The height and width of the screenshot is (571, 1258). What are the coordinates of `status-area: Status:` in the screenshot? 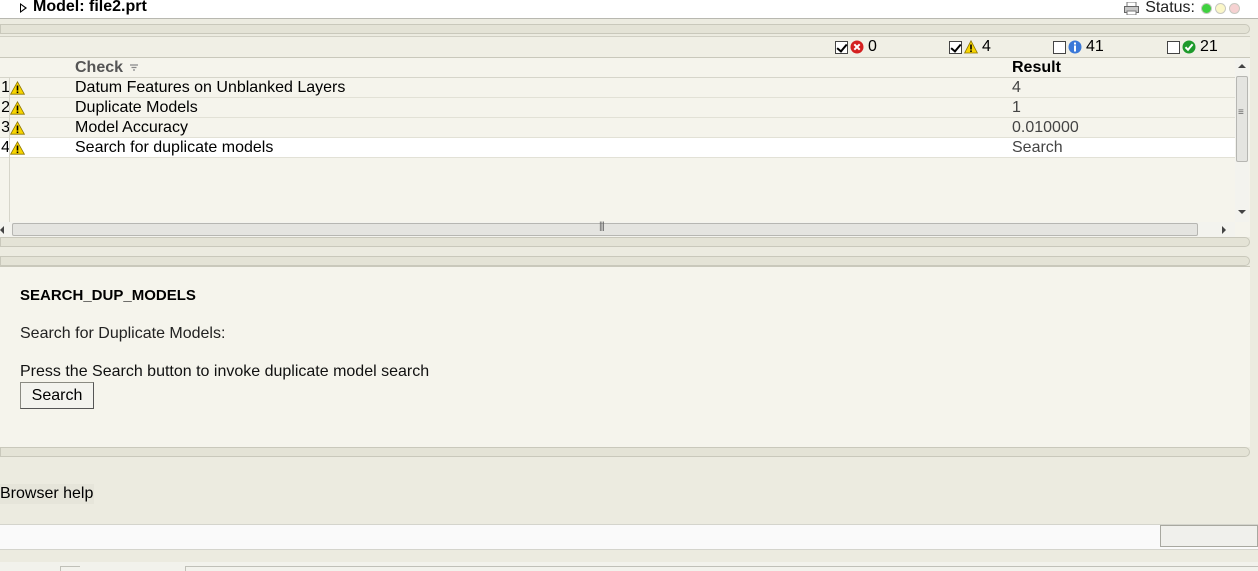 It's located at (1182, 8).